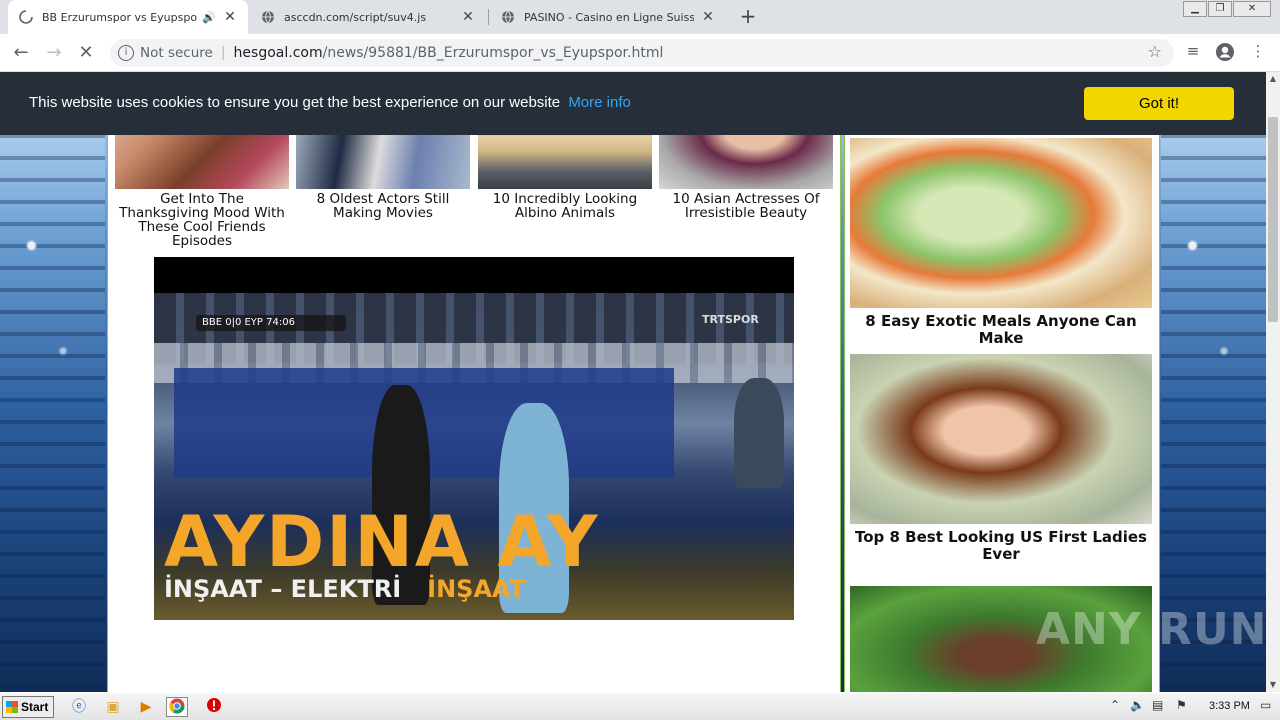  What do you see at coordinates (1181, 705) in the screenshot?
I see `action-center-flag-icon: ⚑` at bounding box center [1181, 705].